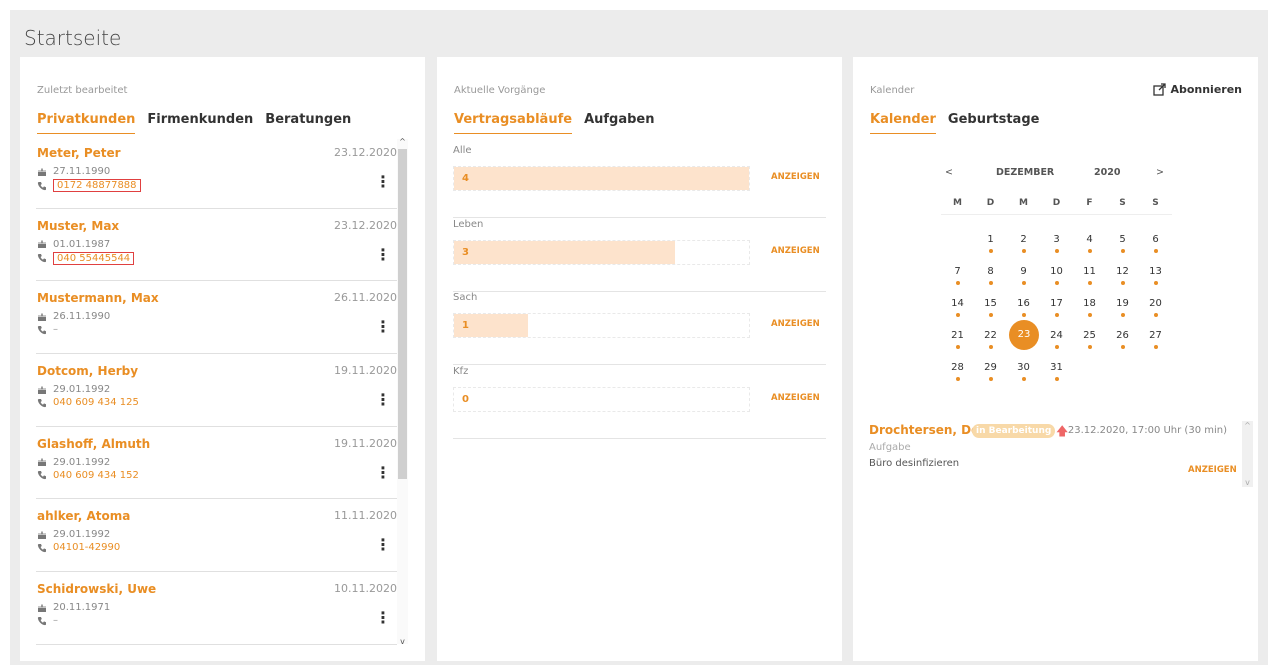  Describe the element at coordinates (949, 172) in the screenshot. I see `prev-month-button: <` at that location.